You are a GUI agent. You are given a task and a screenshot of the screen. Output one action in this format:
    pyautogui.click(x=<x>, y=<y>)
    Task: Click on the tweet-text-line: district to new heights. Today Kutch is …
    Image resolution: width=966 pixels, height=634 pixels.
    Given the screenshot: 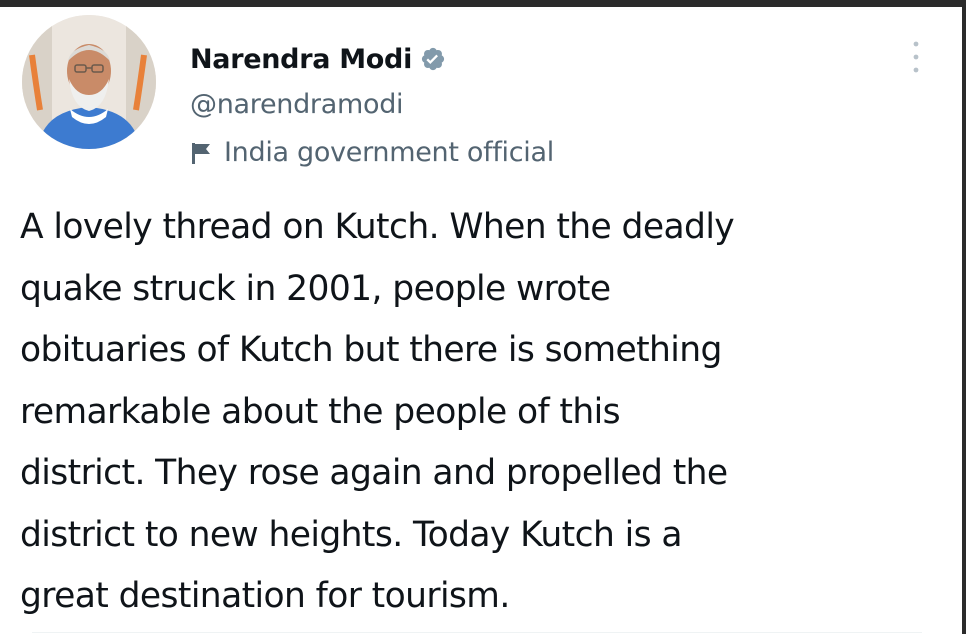 What is the action you would take?
    pyautogui.click(x=351, y=534)
    